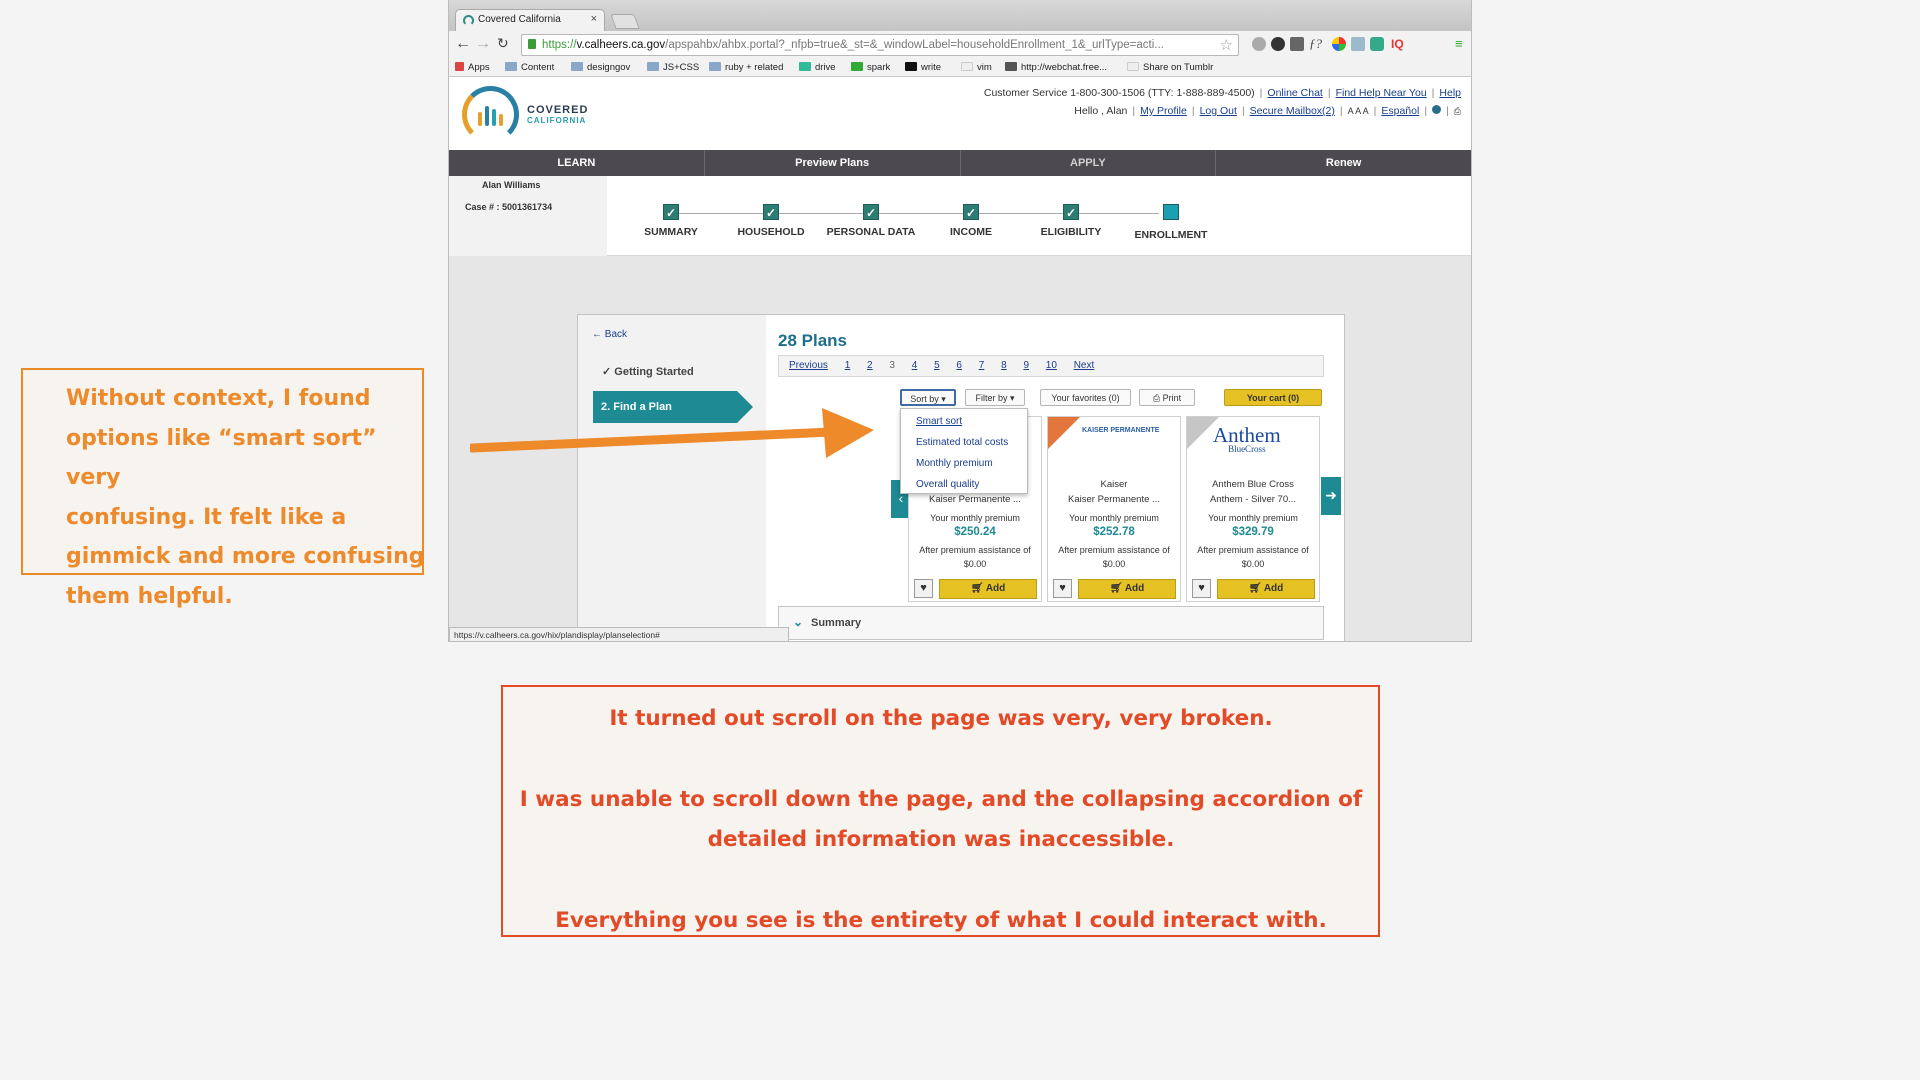 This screenshot has height=1080, width=1920. Describe the element at coordinates (1437, 109) in the screenshot. I see `globe-icon` at that location.